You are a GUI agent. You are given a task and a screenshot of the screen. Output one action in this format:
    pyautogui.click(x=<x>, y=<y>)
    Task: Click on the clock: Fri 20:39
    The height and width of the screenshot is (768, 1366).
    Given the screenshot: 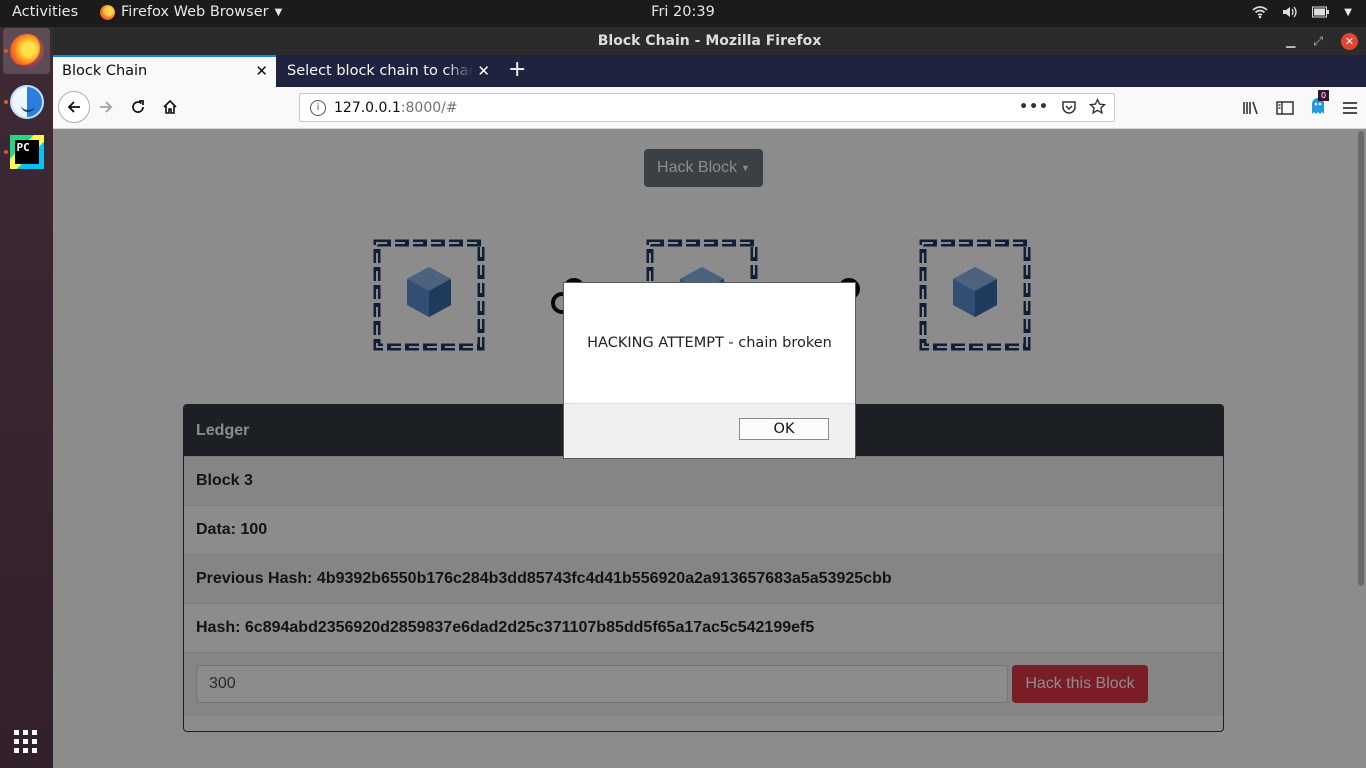 What is the action you would take?
    pyautogui.click(x=683, y=12)
    